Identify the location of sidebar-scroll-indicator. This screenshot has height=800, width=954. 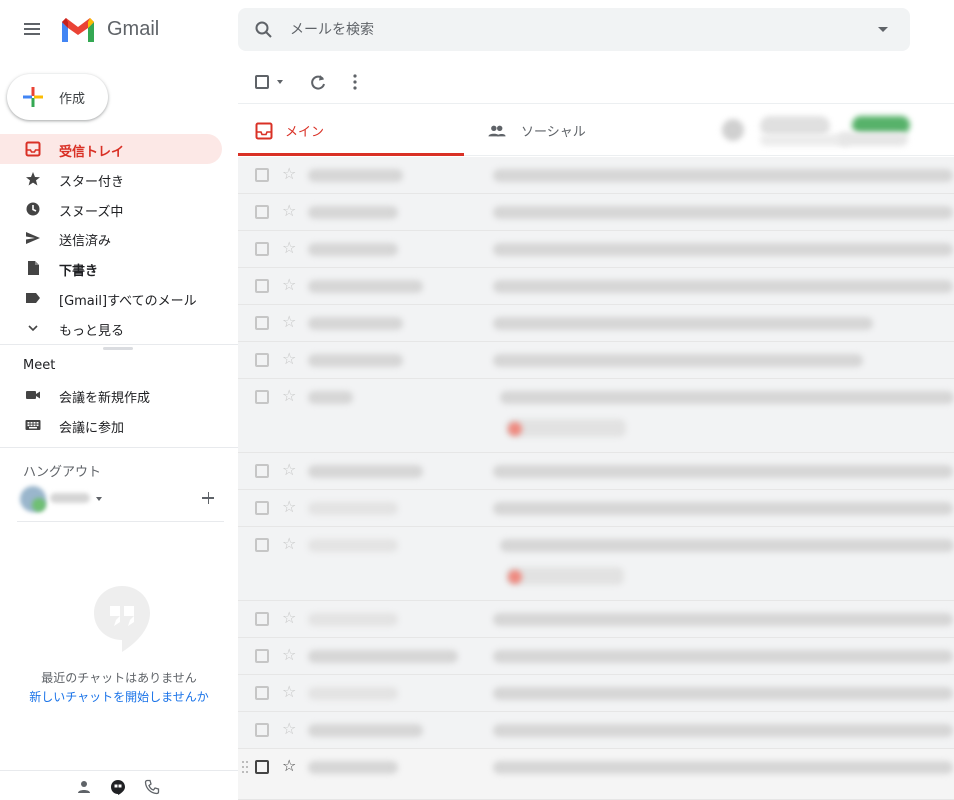
(118, 348).